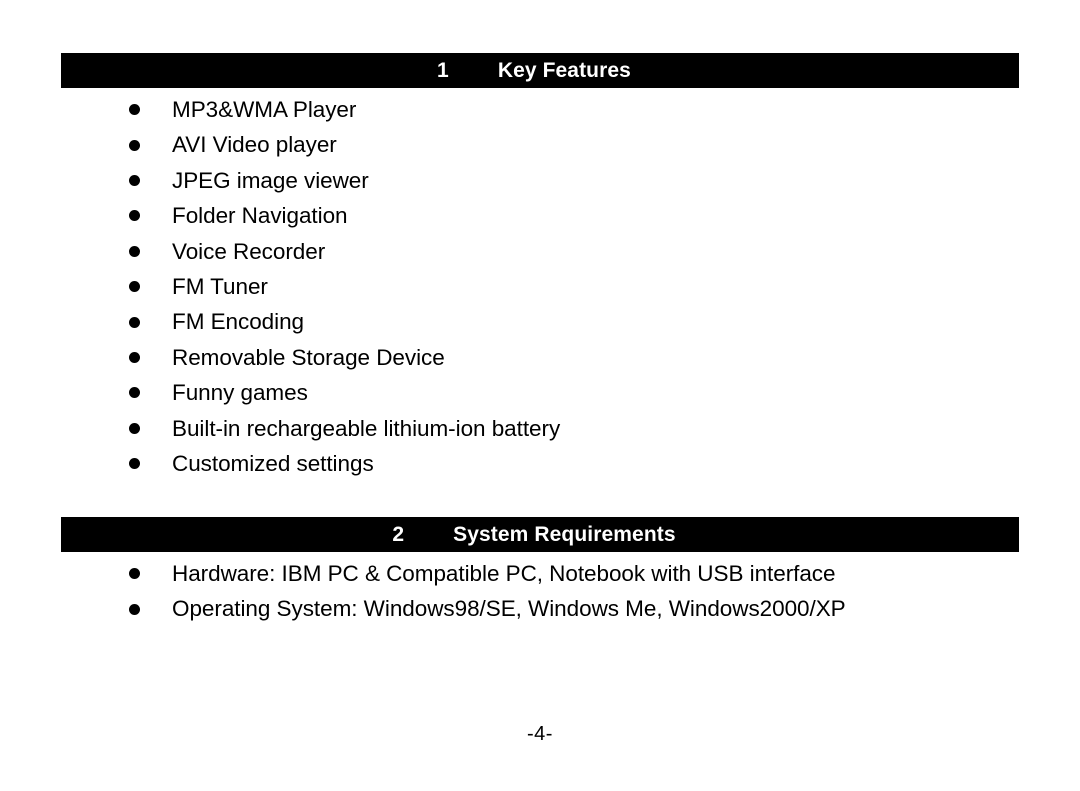 This screenshot has height=791, width=1080. What do you see at coordinates (398, 534) in the screenshot?
I see `section-number: 2` at bounding box center [398, 534].